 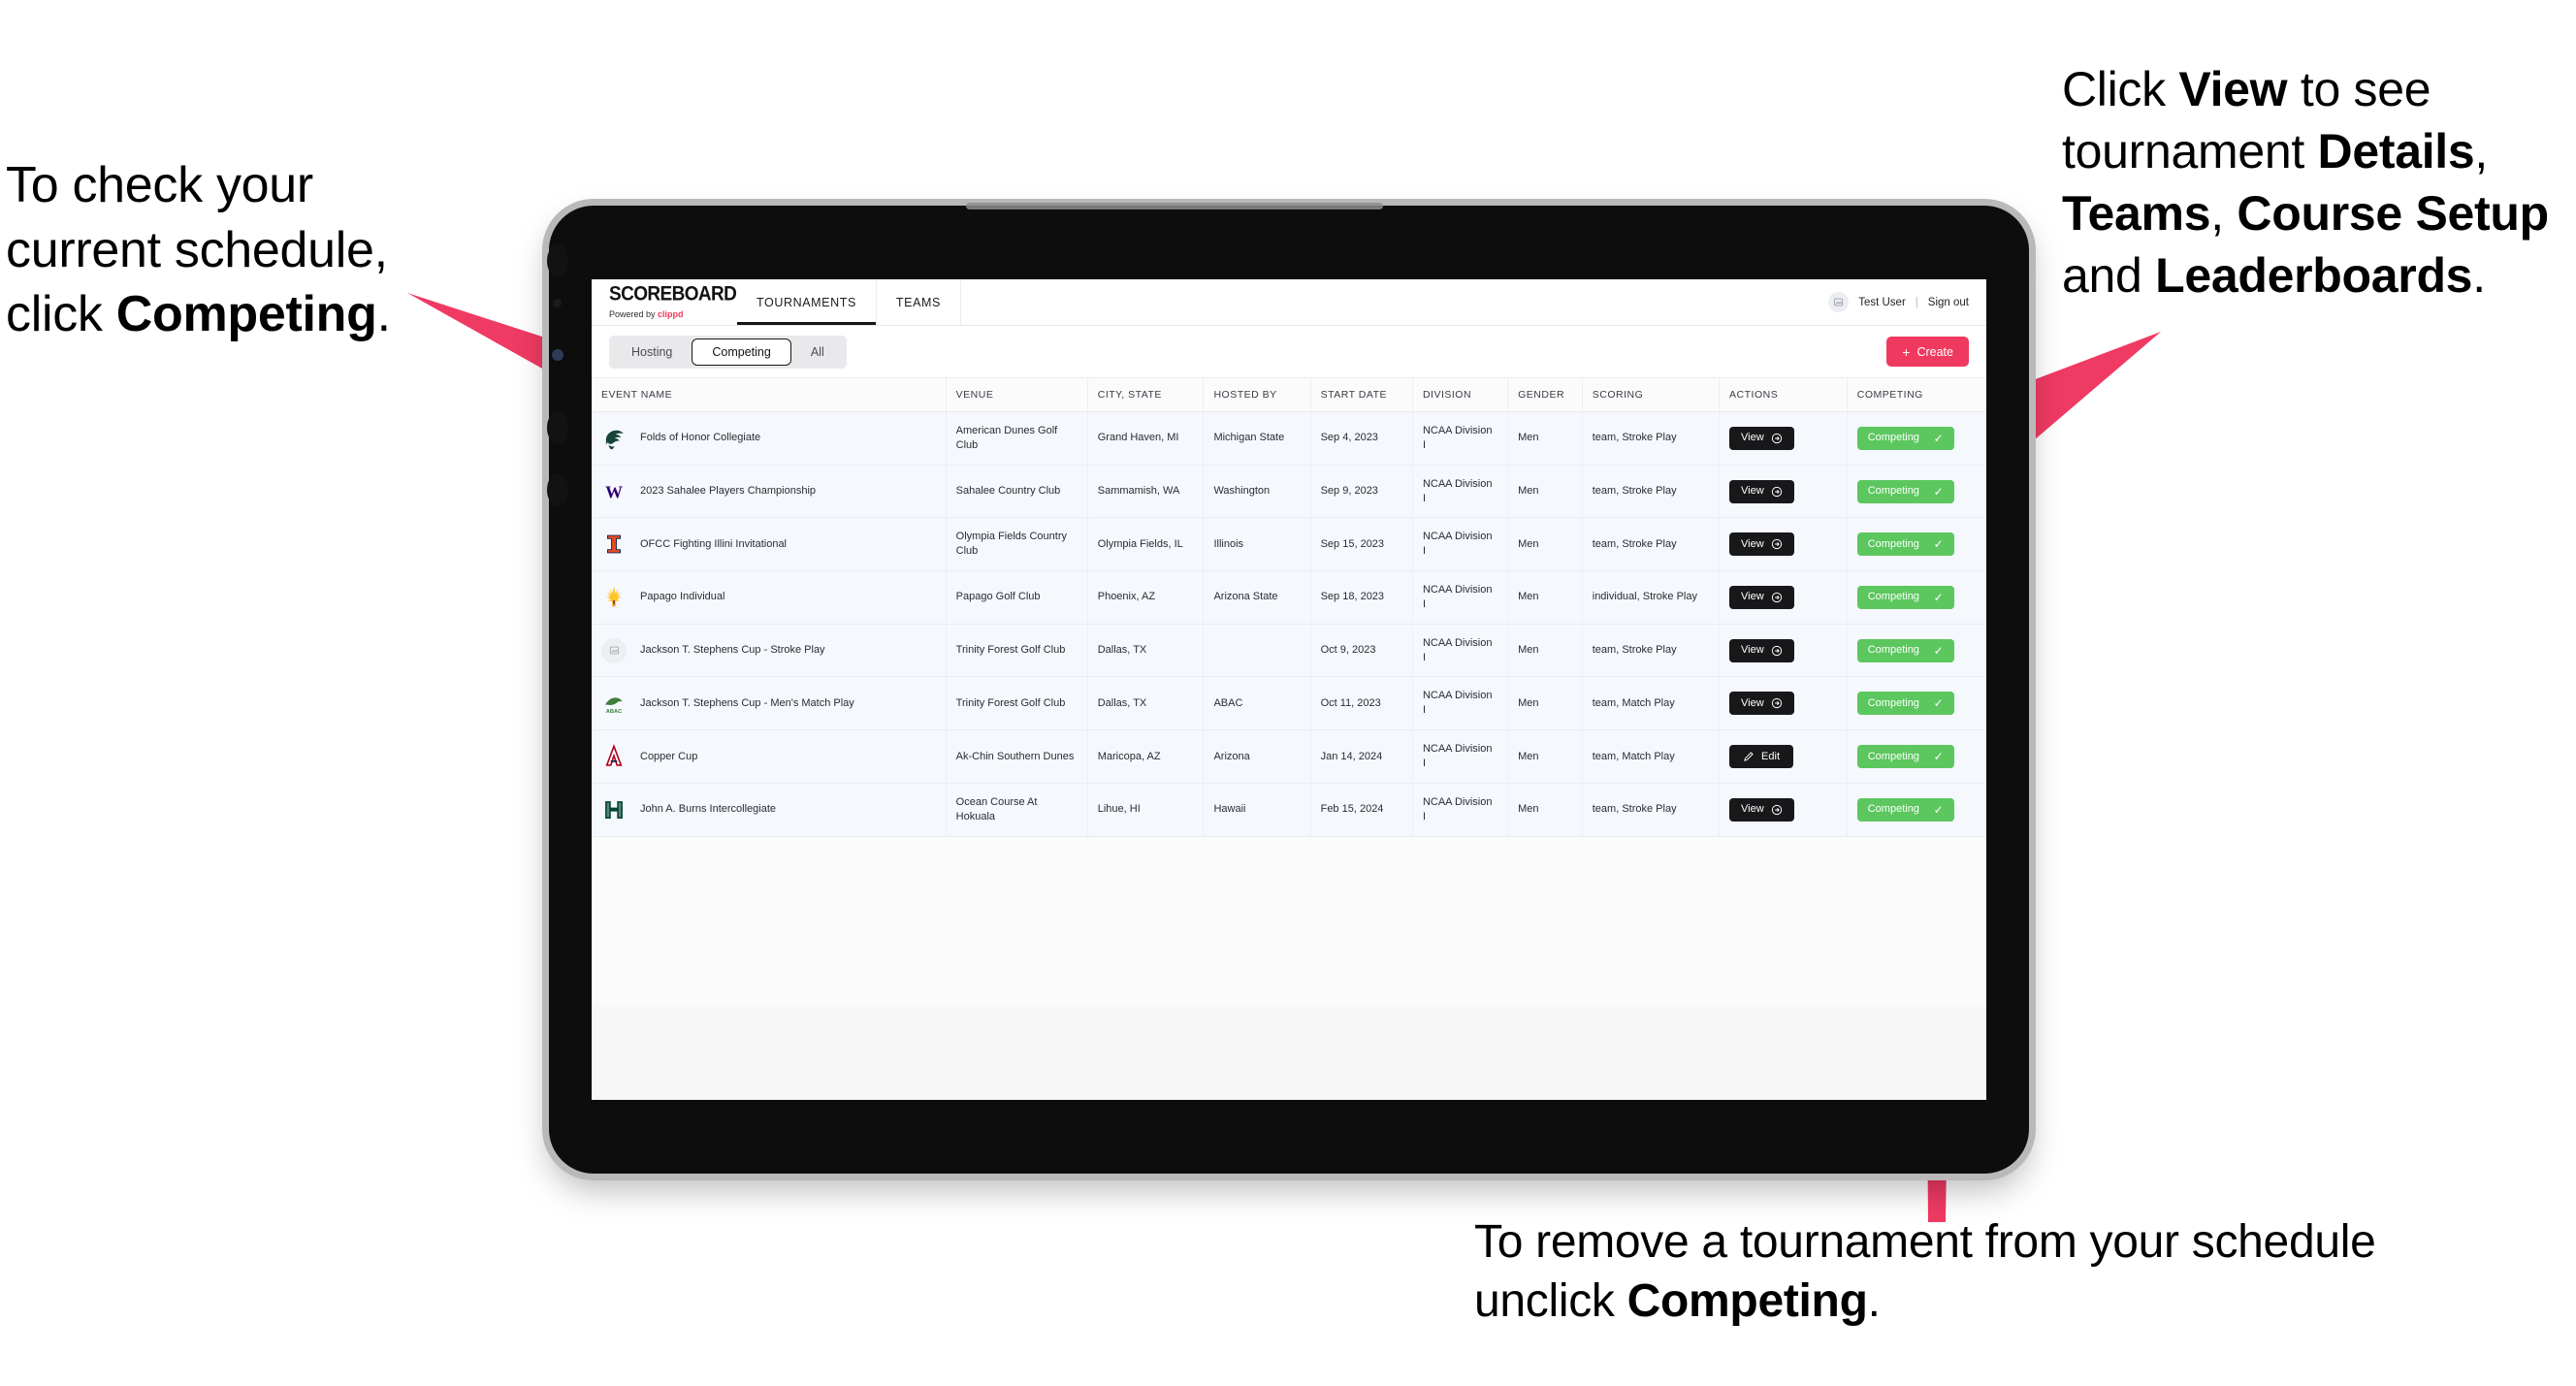 I want to click on cell-event-name: W 2023 Sahalee Players Championship, so click(x=769, y=492).